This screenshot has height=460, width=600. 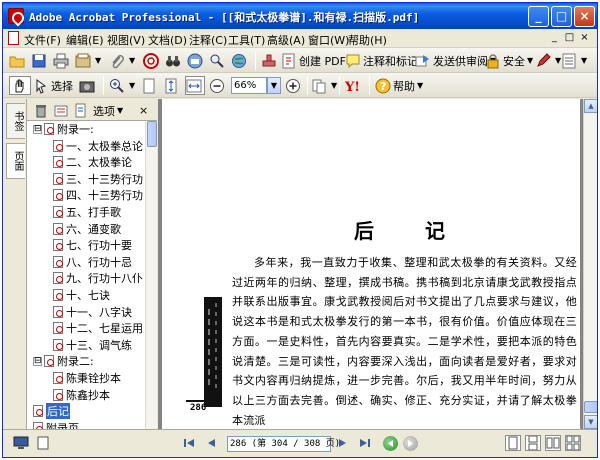 What do you see at coordinates (208, 40) in the screenshot?
I see `menu-comments: 注释(C)` at bounding box center [208, 40].